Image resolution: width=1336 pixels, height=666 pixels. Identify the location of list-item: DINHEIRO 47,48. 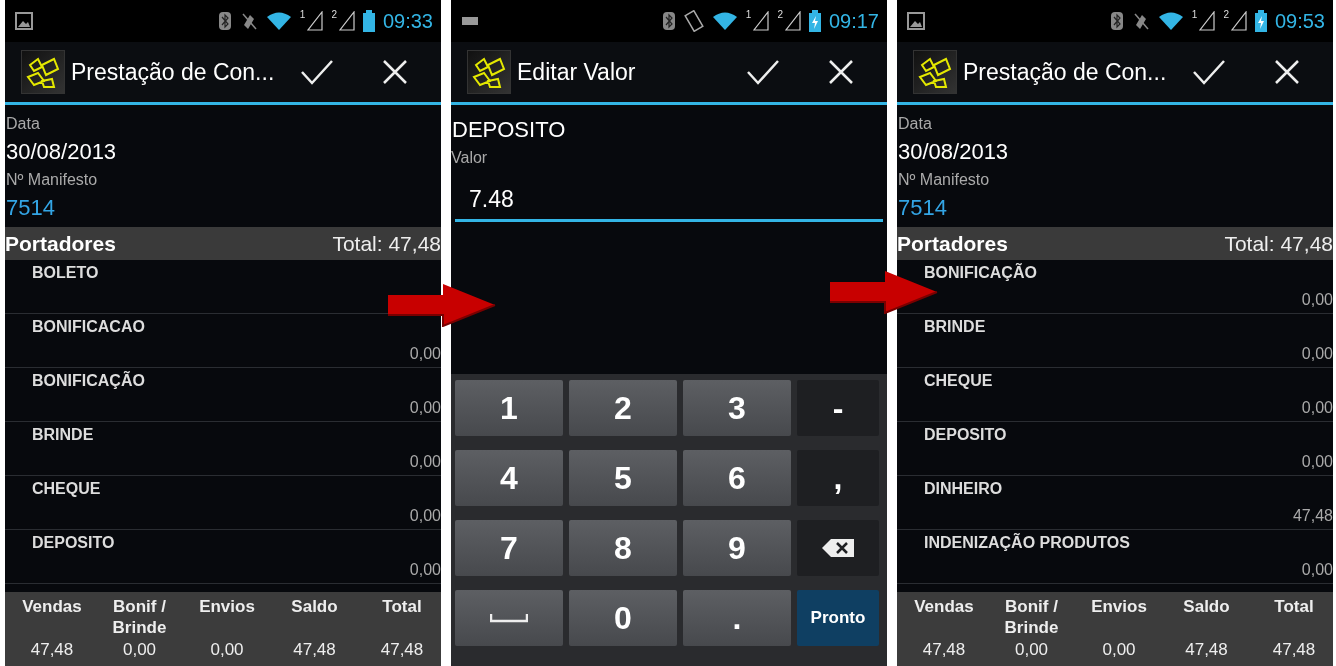
(1115, 503).